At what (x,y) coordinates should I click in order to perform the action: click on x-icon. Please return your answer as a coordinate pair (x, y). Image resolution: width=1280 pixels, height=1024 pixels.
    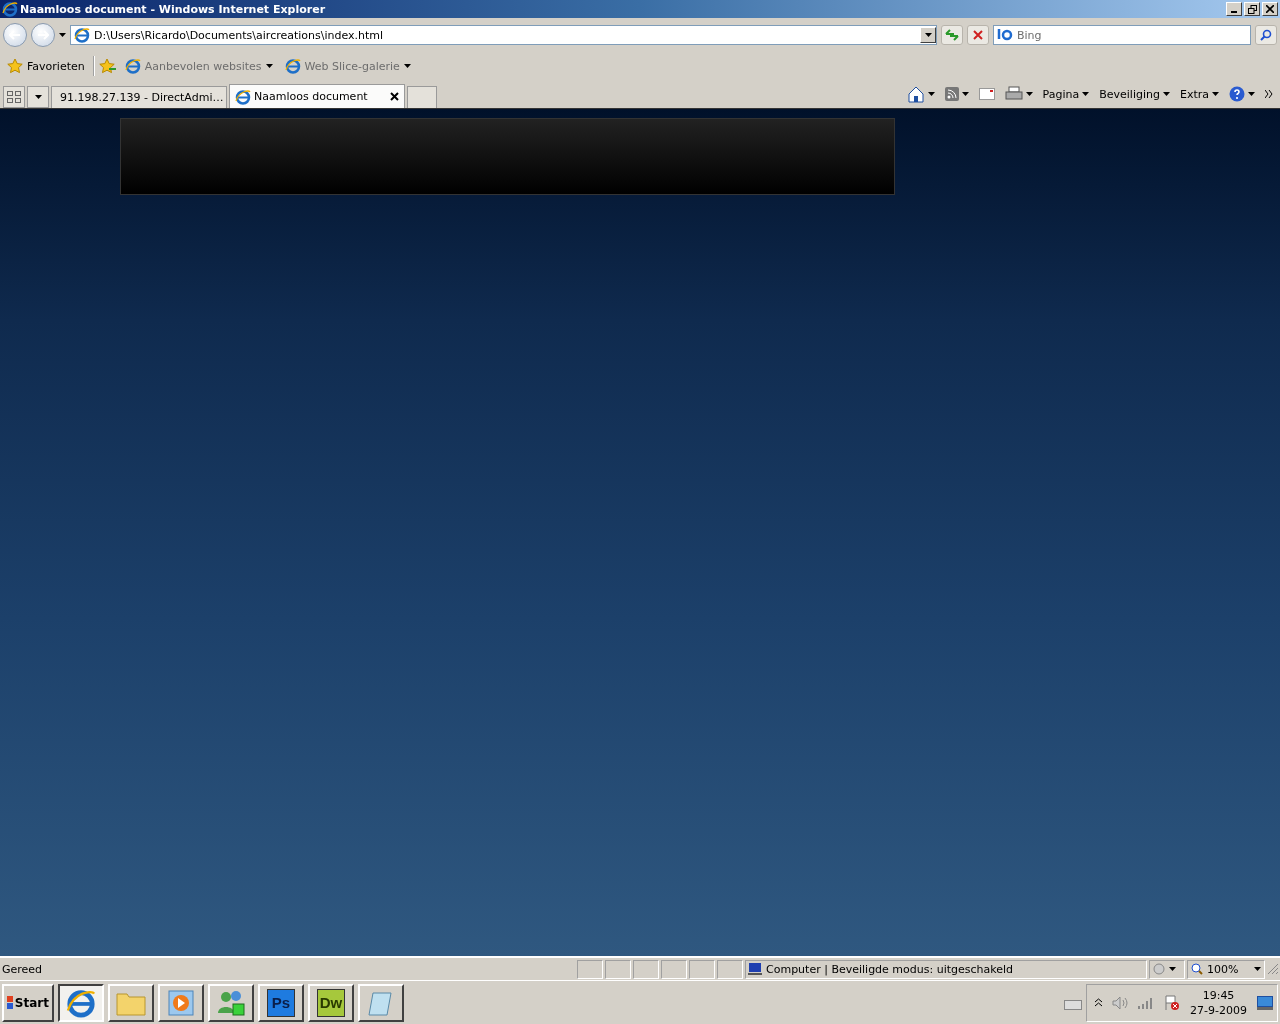
    Looking at the image, I should click on (978, 35).